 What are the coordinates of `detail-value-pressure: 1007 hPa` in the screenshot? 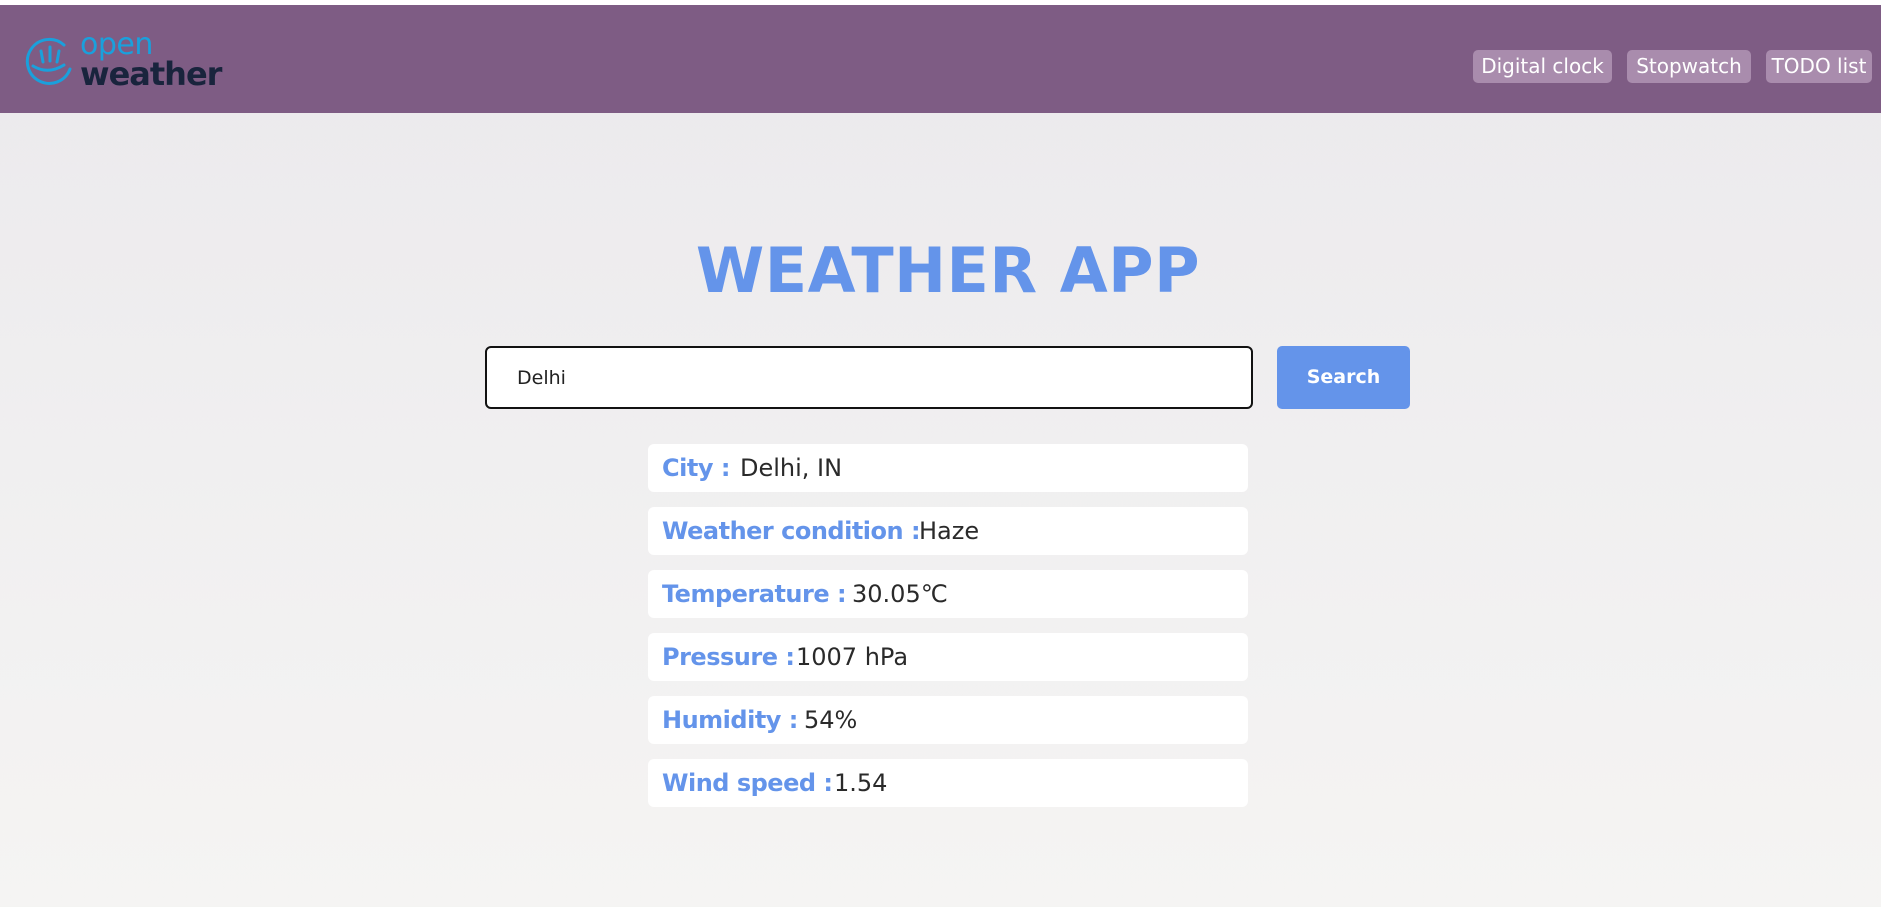 It's located at (852, 657).